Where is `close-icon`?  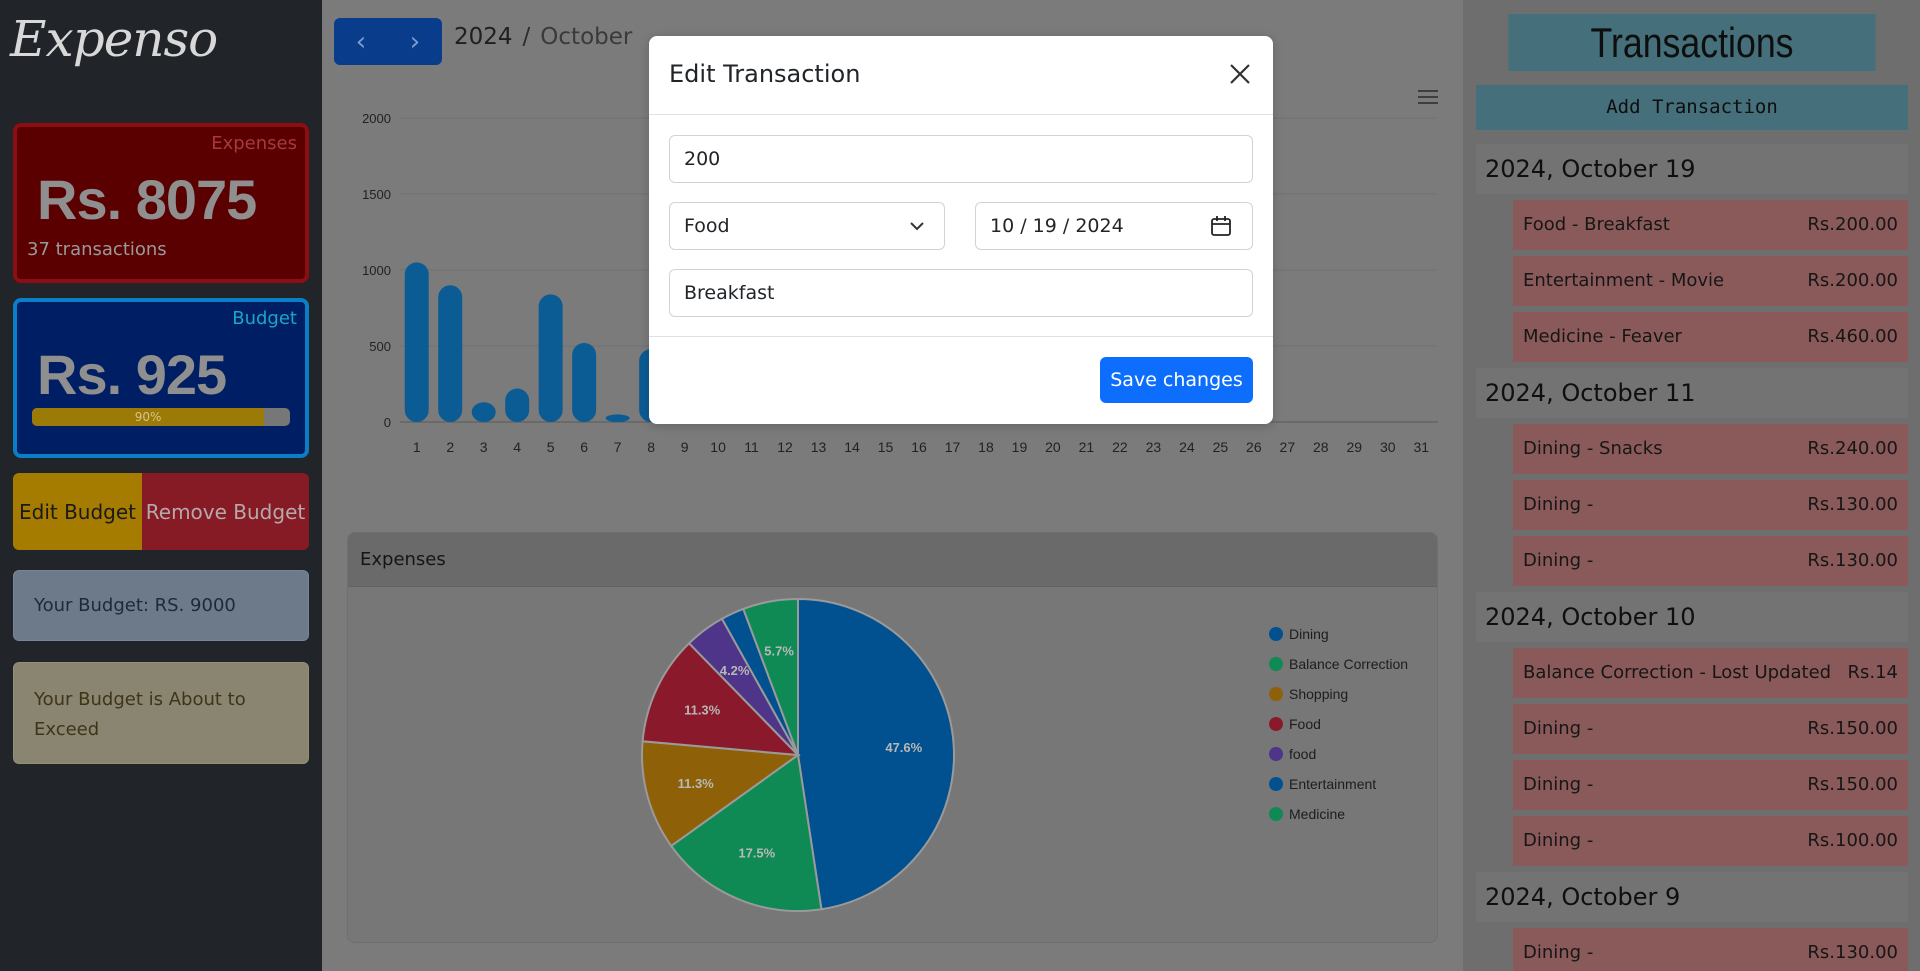 close-icon is located at coordinates (1240, 74).